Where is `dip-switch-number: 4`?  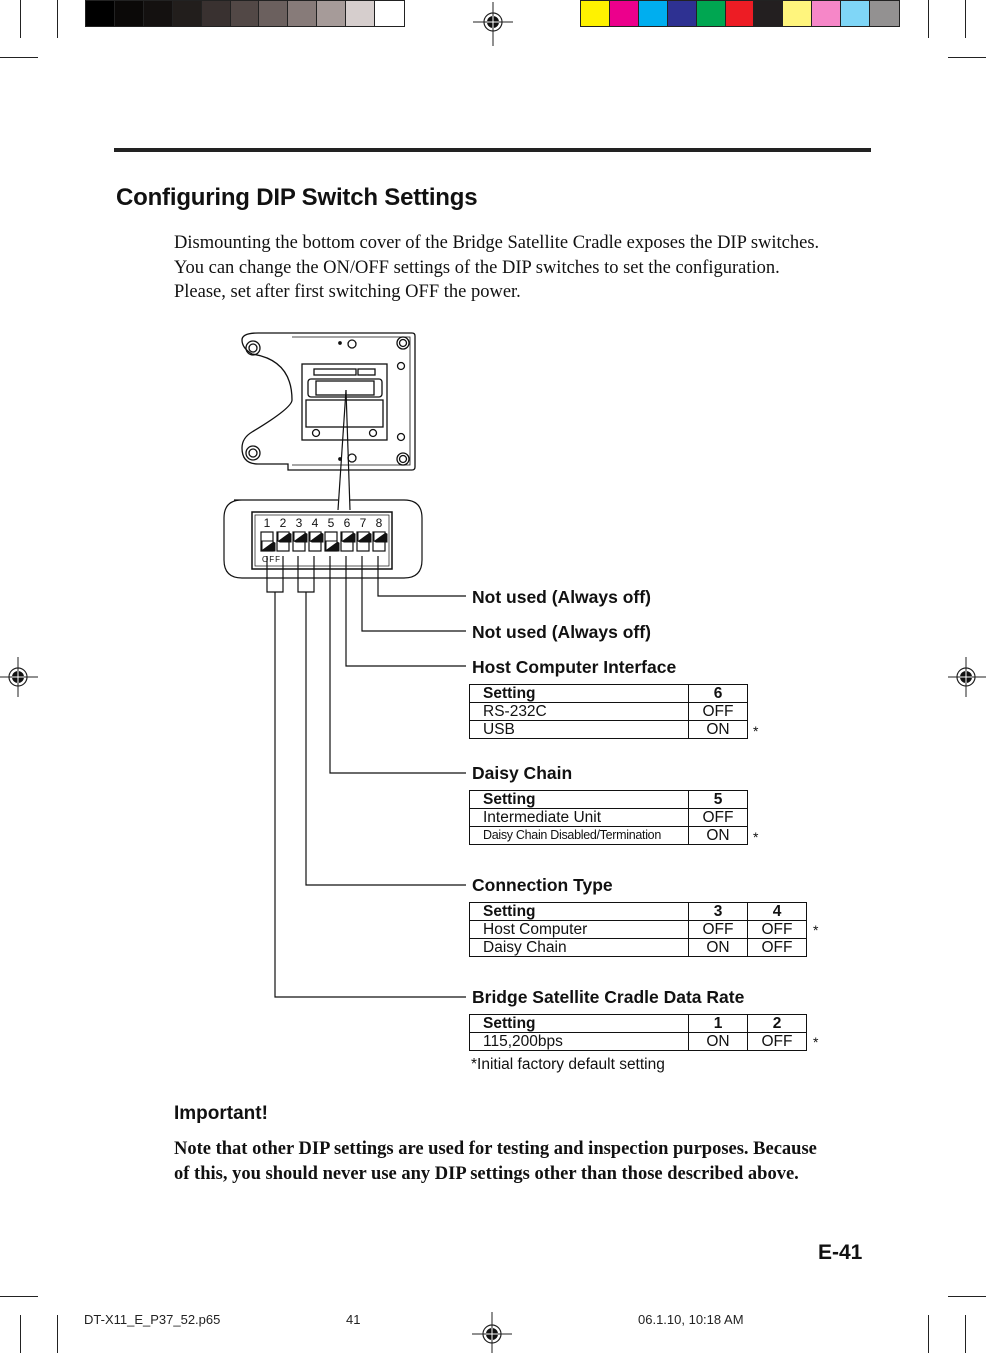
dip-switch-number: 4 is located at coordinates (315, 523).